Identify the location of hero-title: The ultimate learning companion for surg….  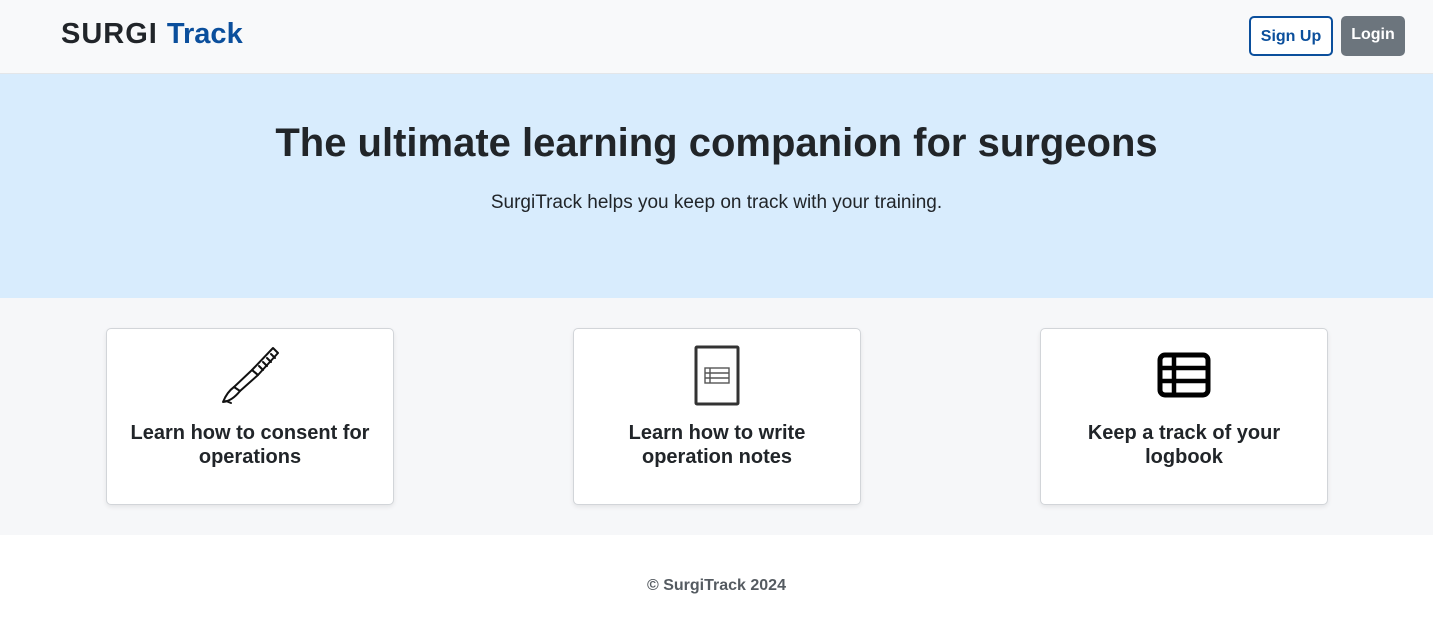
(716, 143).